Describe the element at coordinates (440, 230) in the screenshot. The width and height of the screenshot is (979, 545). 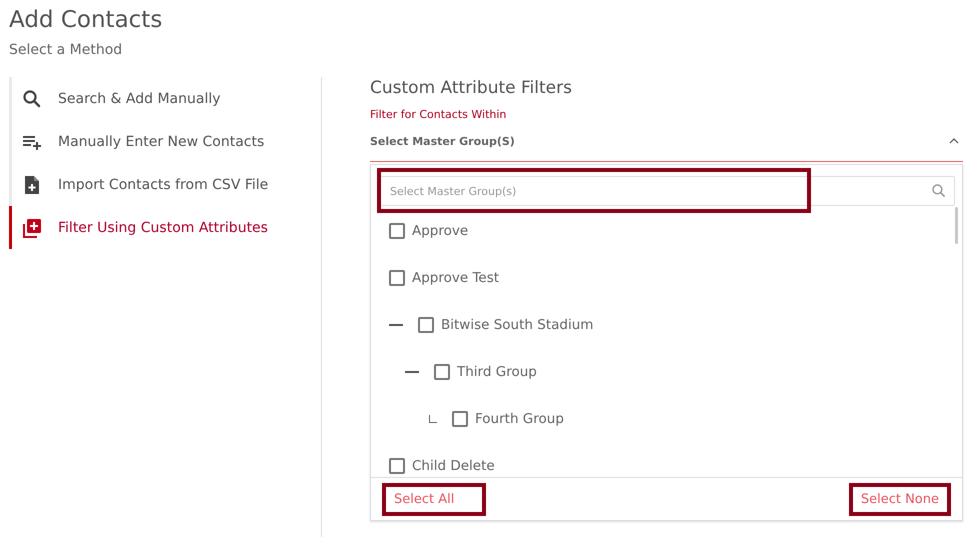
I see `group-label: Approve` at that location.